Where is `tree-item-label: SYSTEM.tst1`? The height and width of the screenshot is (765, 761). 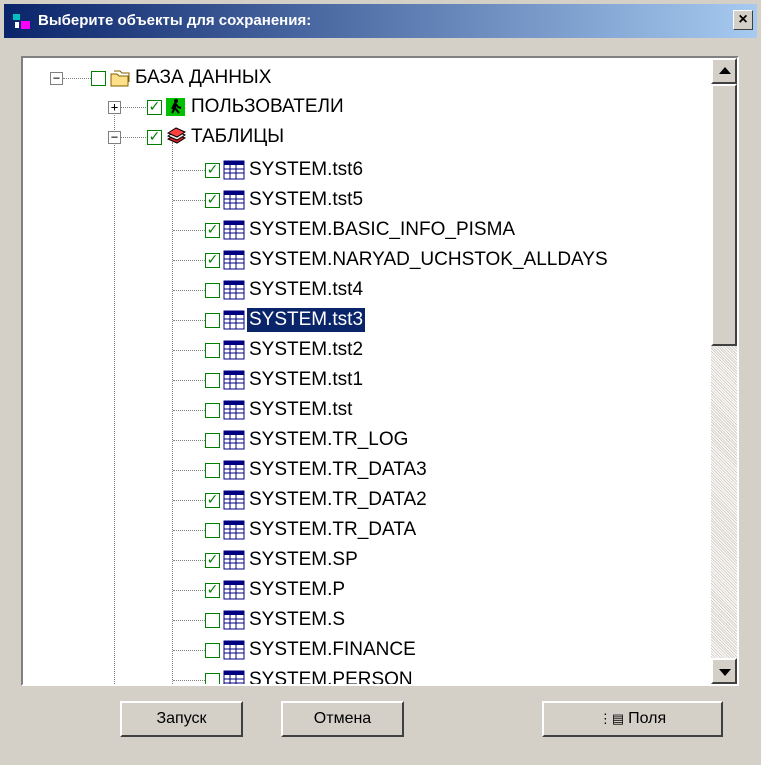
tree-item-label: SYSTEM.tst1 is located at coordinates (306, 380).